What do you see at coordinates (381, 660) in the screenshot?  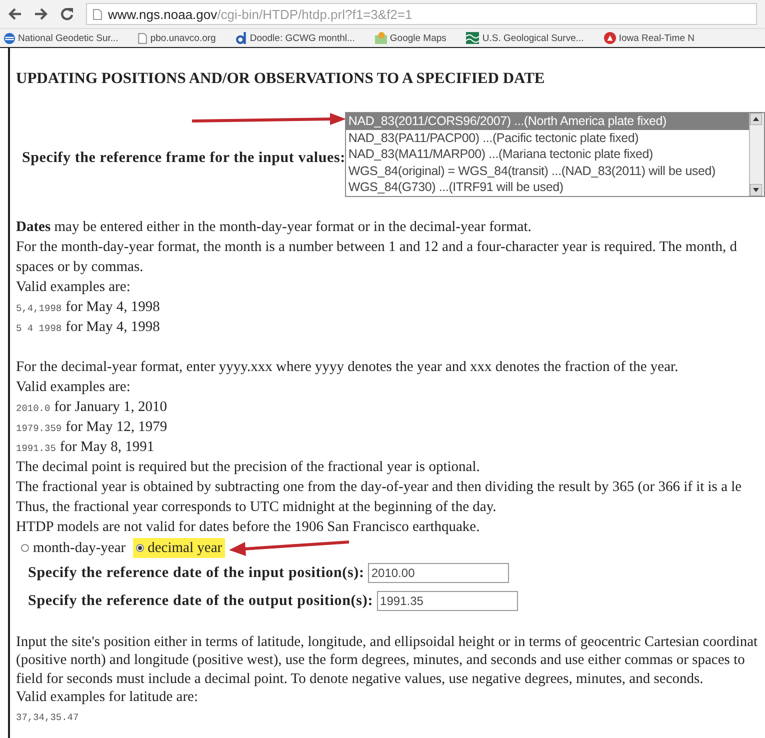 I see `paragraph-line: (positive north) and longitude (positive west), use the form degrees, minutes, and seconds and use either commas or spaces to` at bounding box center [381, 660].